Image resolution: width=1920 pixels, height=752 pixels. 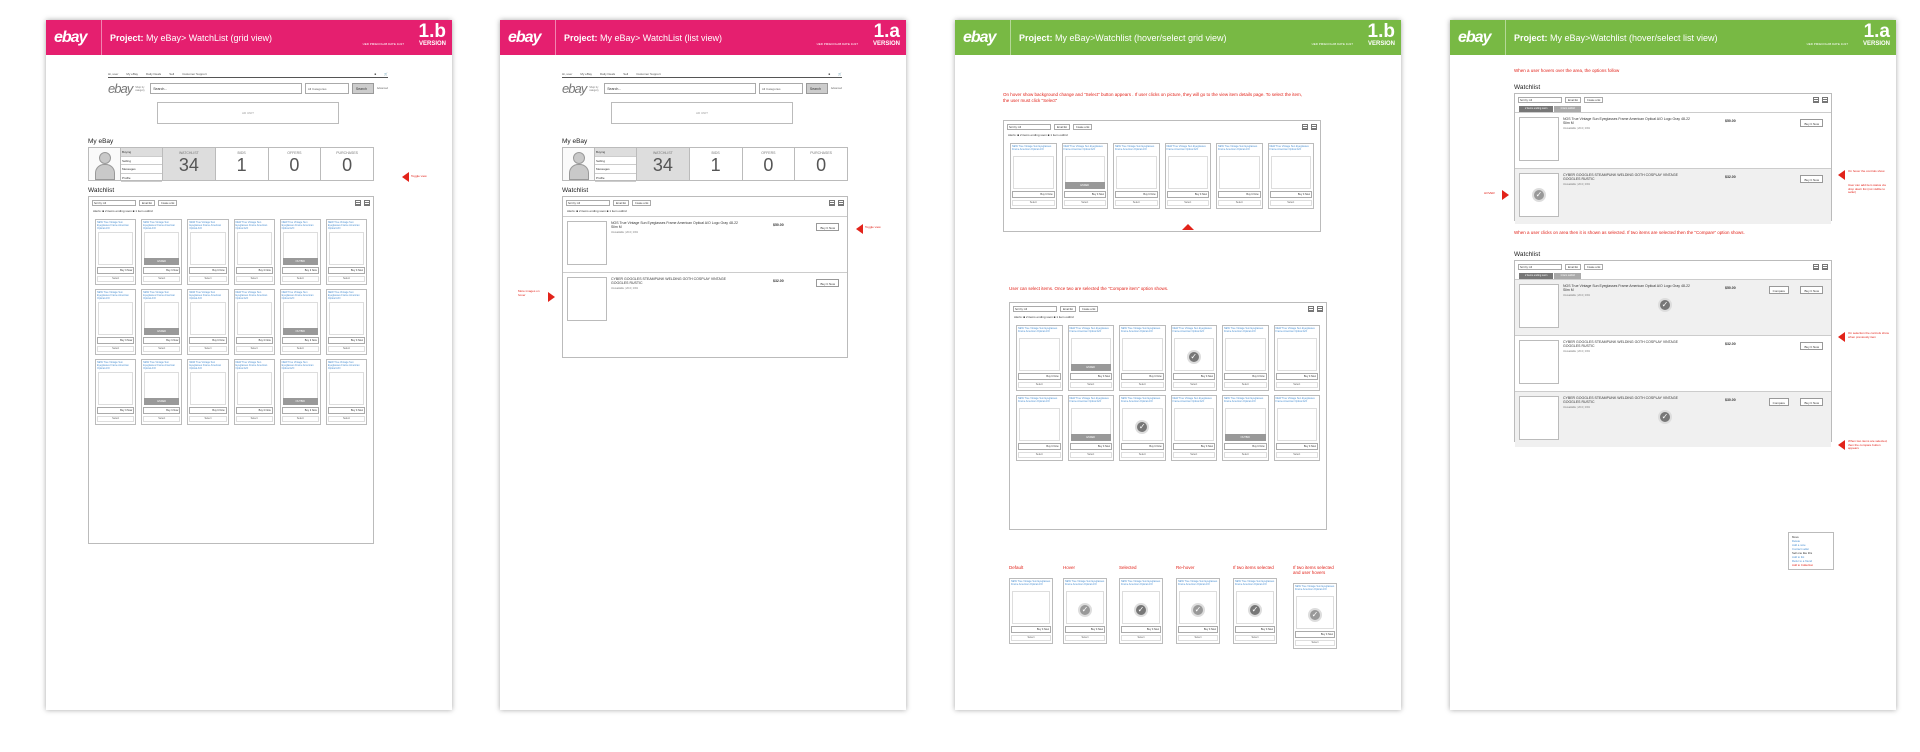 What do you see at coordinates (1816, 100) in the screenshot?
I see `grid-view-icon` at bounding box center [1816, 100].